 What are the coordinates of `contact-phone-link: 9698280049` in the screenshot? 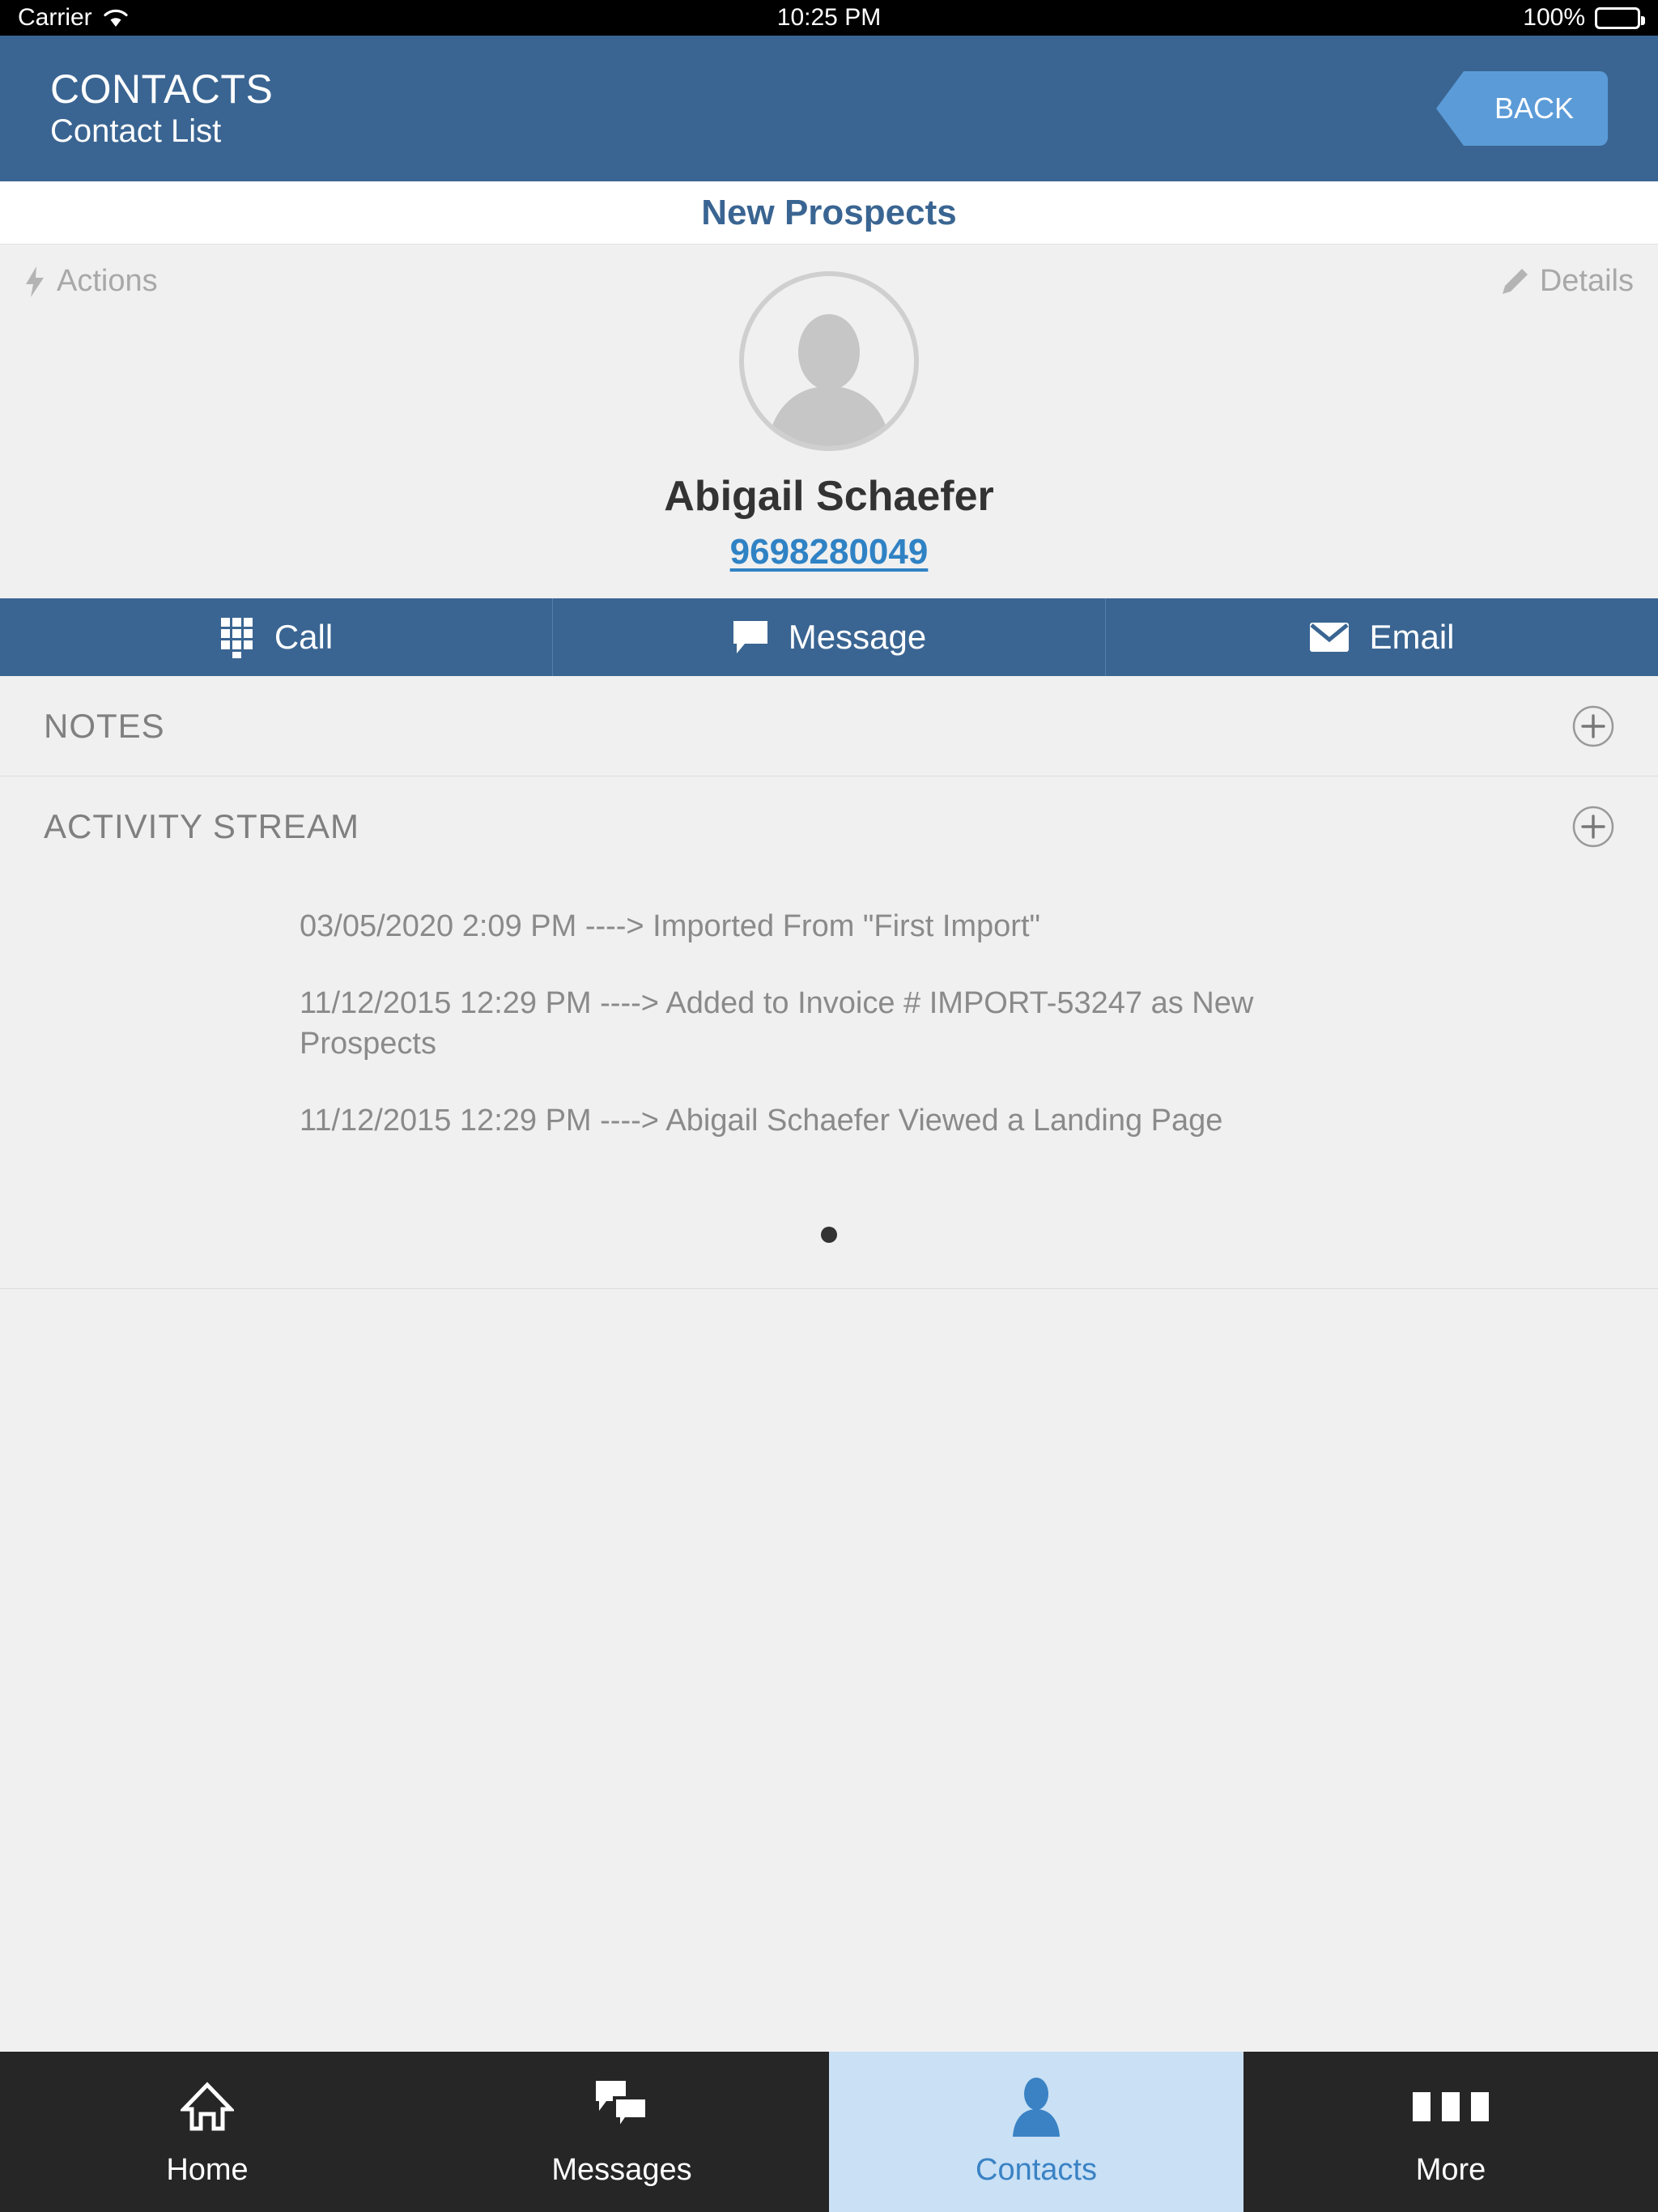 It's located at (829, 552).